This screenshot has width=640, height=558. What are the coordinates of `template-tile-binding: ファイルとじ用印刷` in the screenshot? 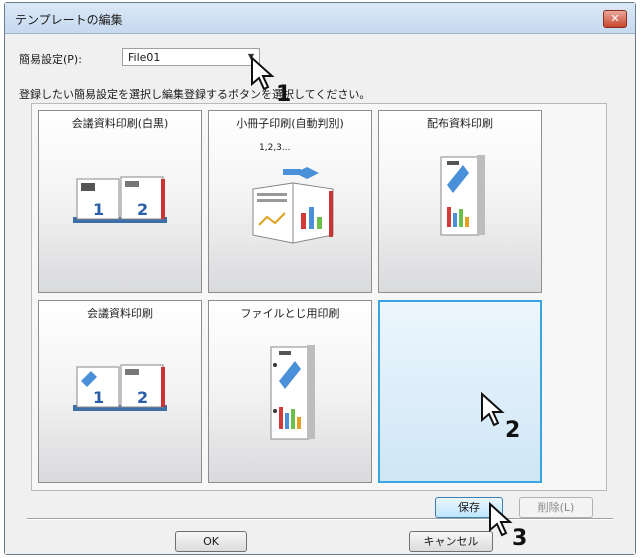 It's located at (290, 391).